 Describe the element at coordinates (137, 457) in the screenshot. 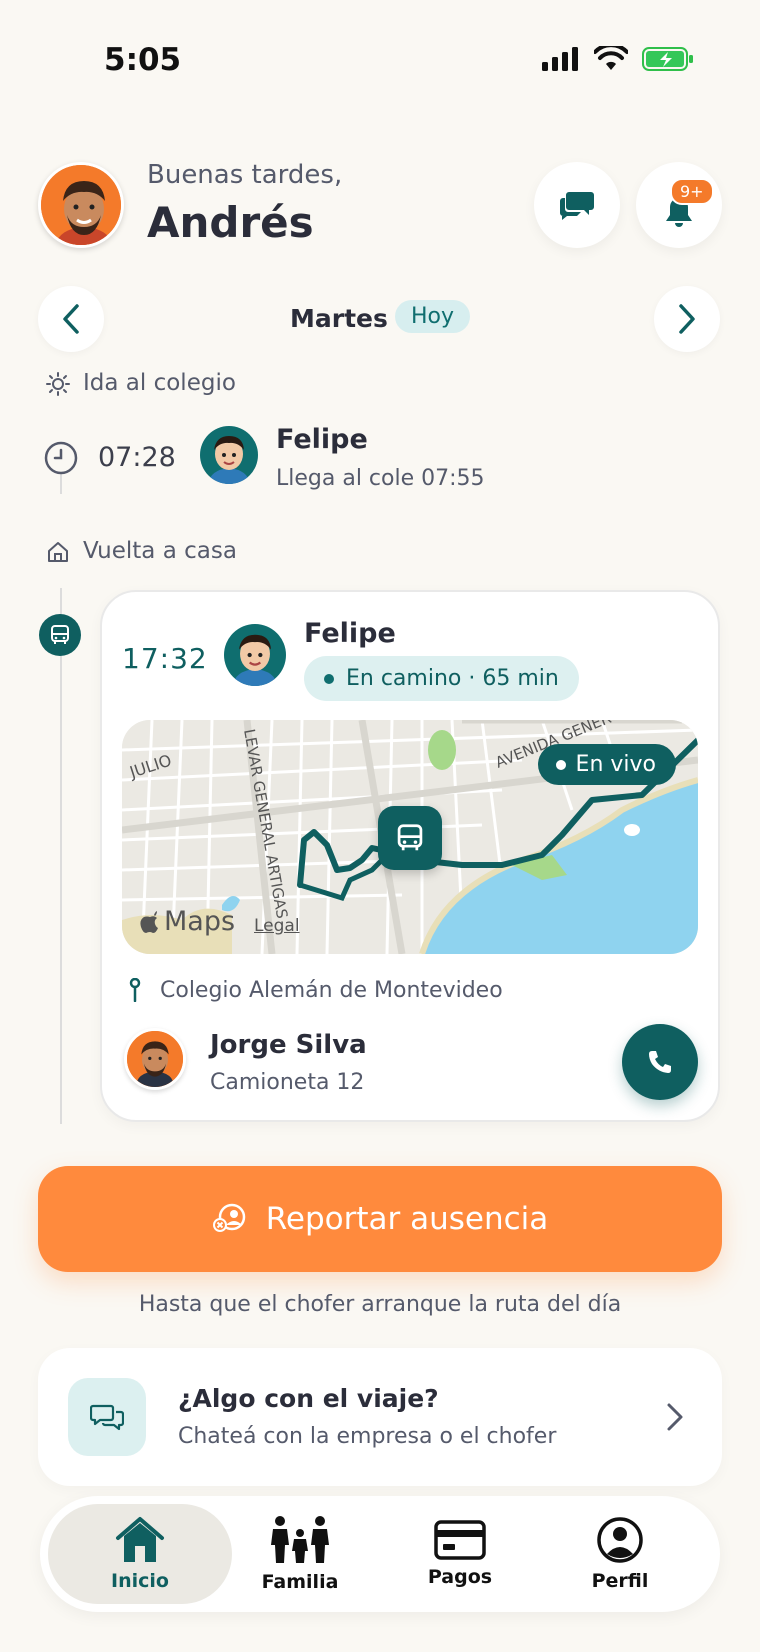

I see `morning-time: 07:28` at that location.